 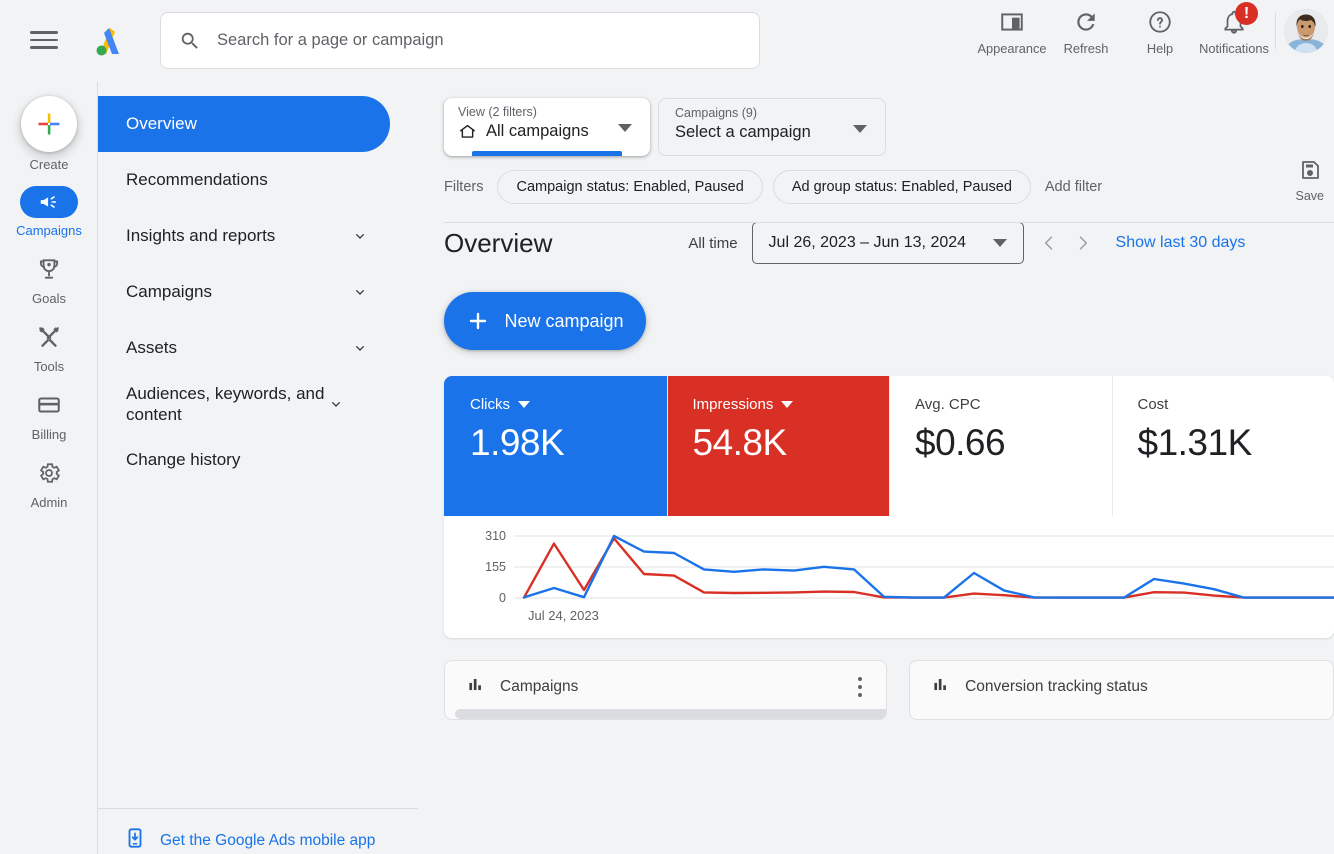 What do you see at coordinates (1083, 243) in the screenshot?
I see `next-period-button` at bounding box center [1083, 243].